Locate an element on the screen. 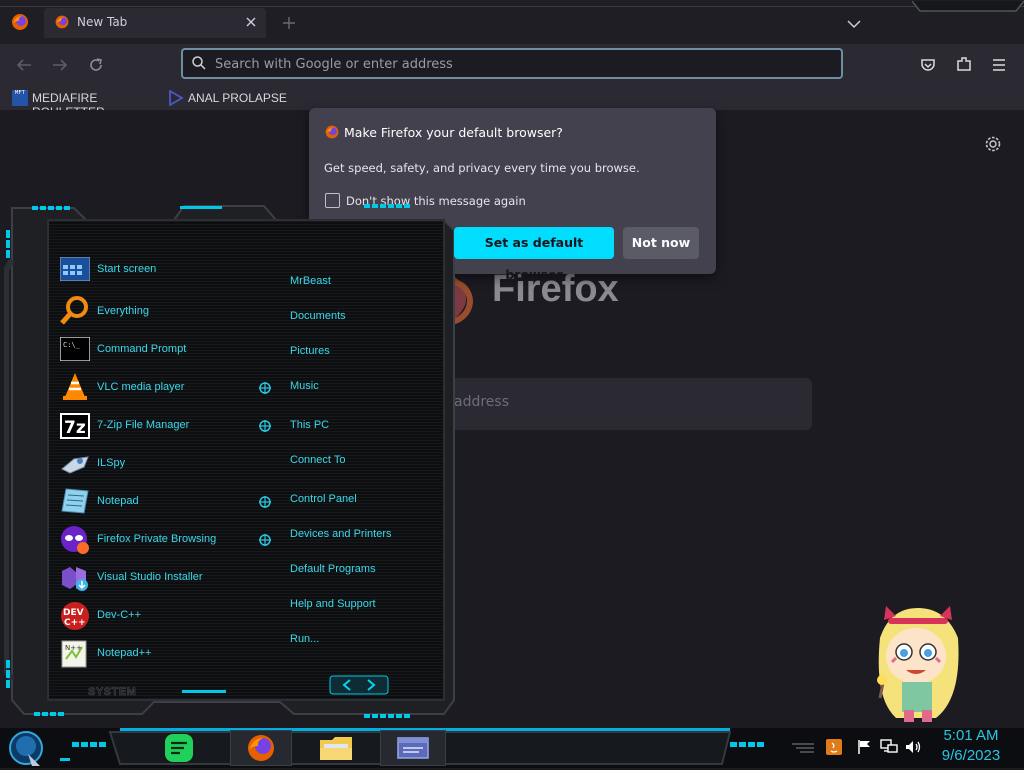  program-notepadpp: Notepad++ is located at coordinates (124, 653).